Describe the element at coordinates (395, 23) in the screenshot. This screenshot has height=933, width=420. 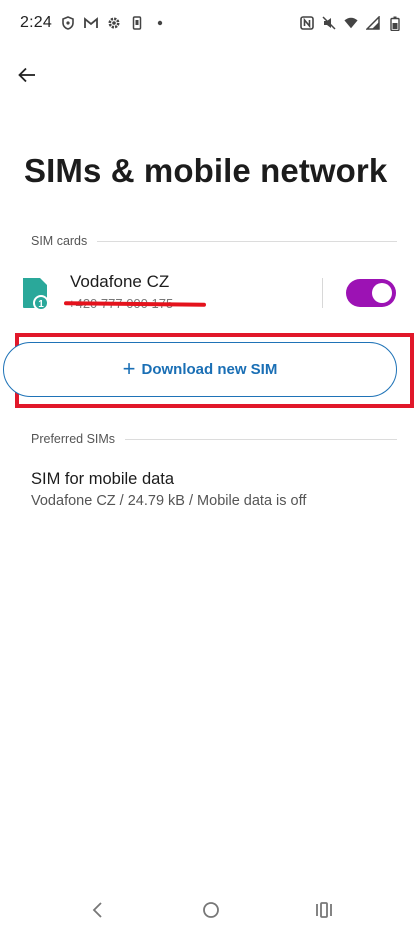
I see `battery-icon` at that location.